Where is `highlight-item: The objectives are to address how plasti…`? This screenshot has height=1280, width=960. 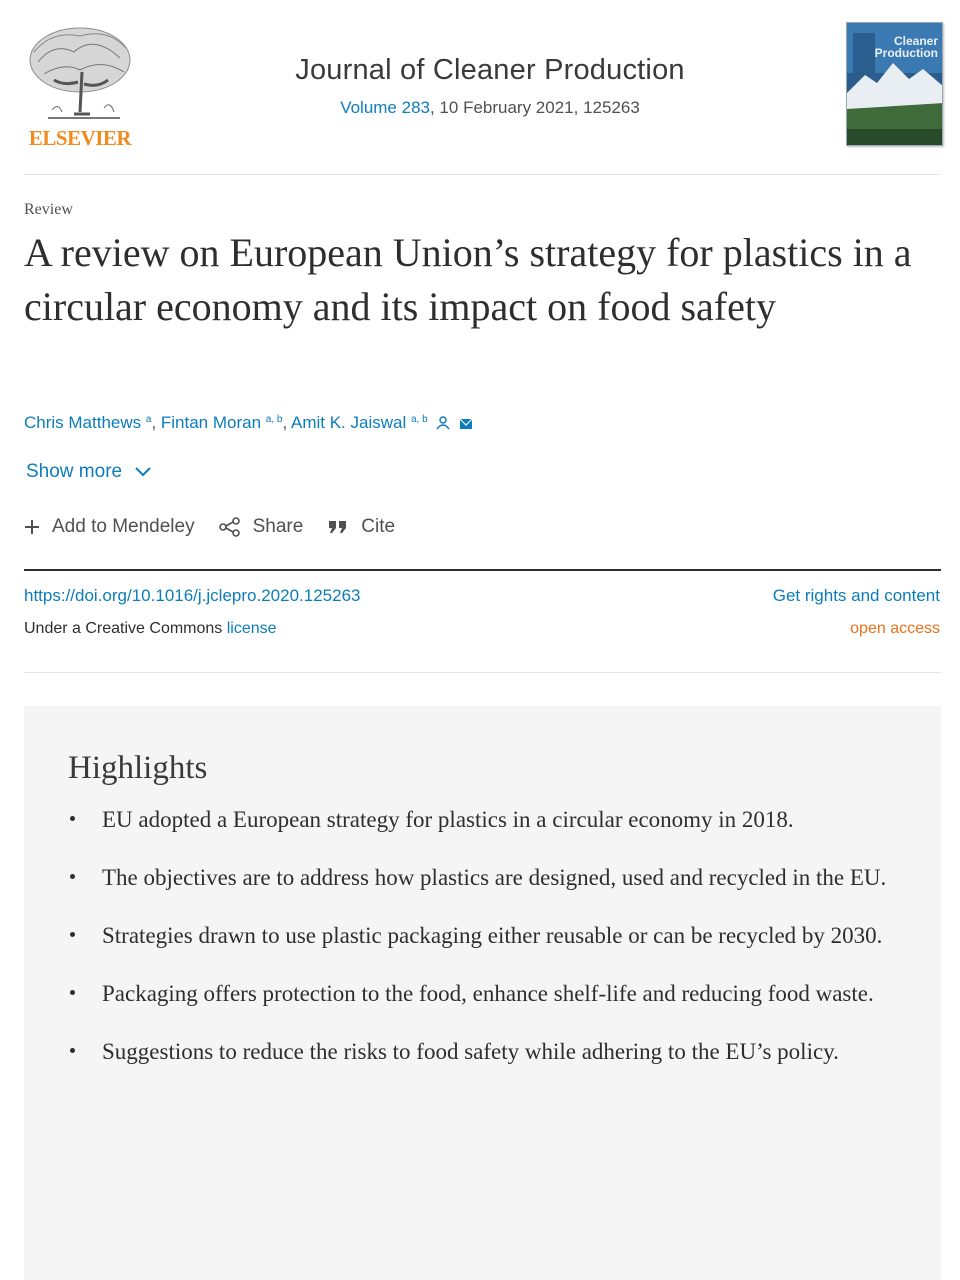
highlight-item: The objectives are to address how plasti… is located at coordinates (483, 877).